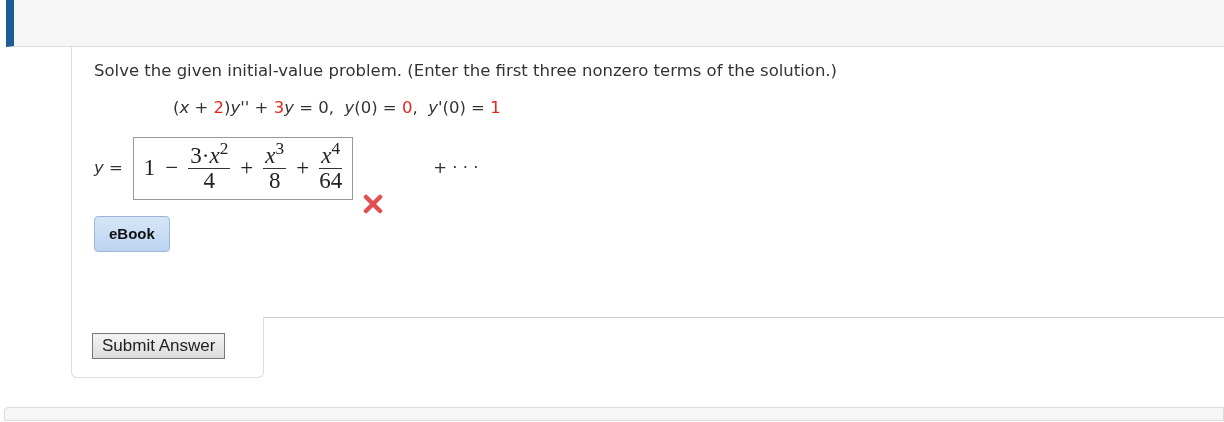 The image size is (1224, 422). What do you see at coordinates (159, 346) in the screenshot?
I see `submit-answer-button: Submit Answer` at bounding box center [159, 346].